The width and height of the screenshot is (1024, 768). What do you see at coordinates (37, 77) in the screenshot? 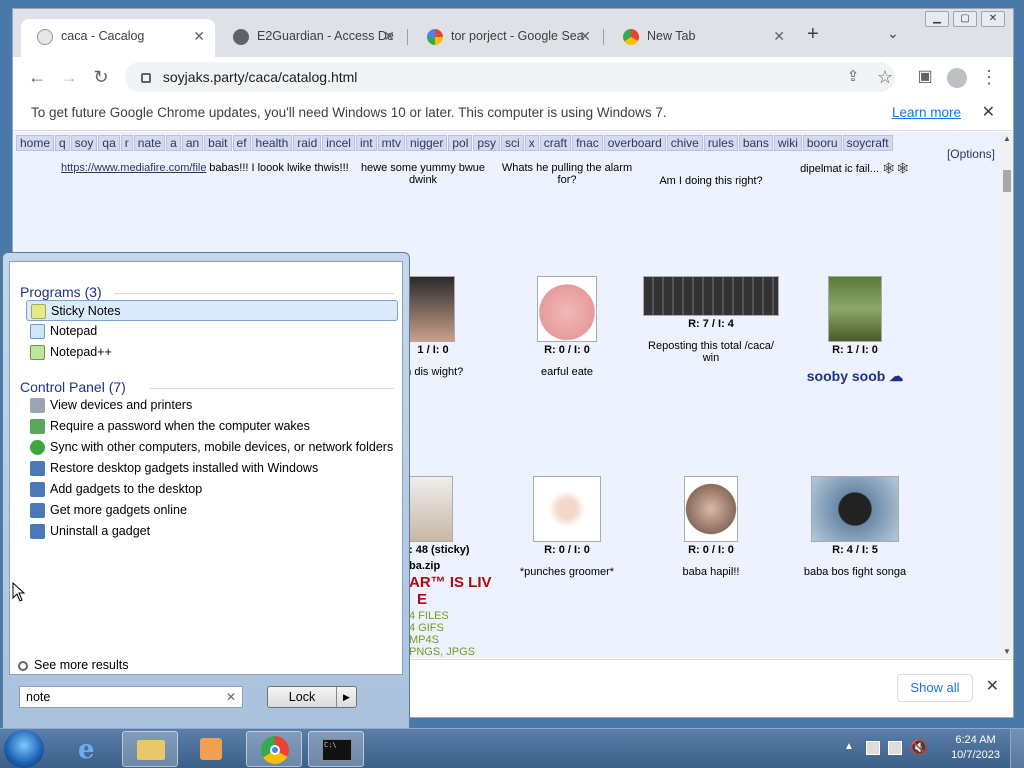
I see `back-icon: ←` at bounding box center [37, 77].